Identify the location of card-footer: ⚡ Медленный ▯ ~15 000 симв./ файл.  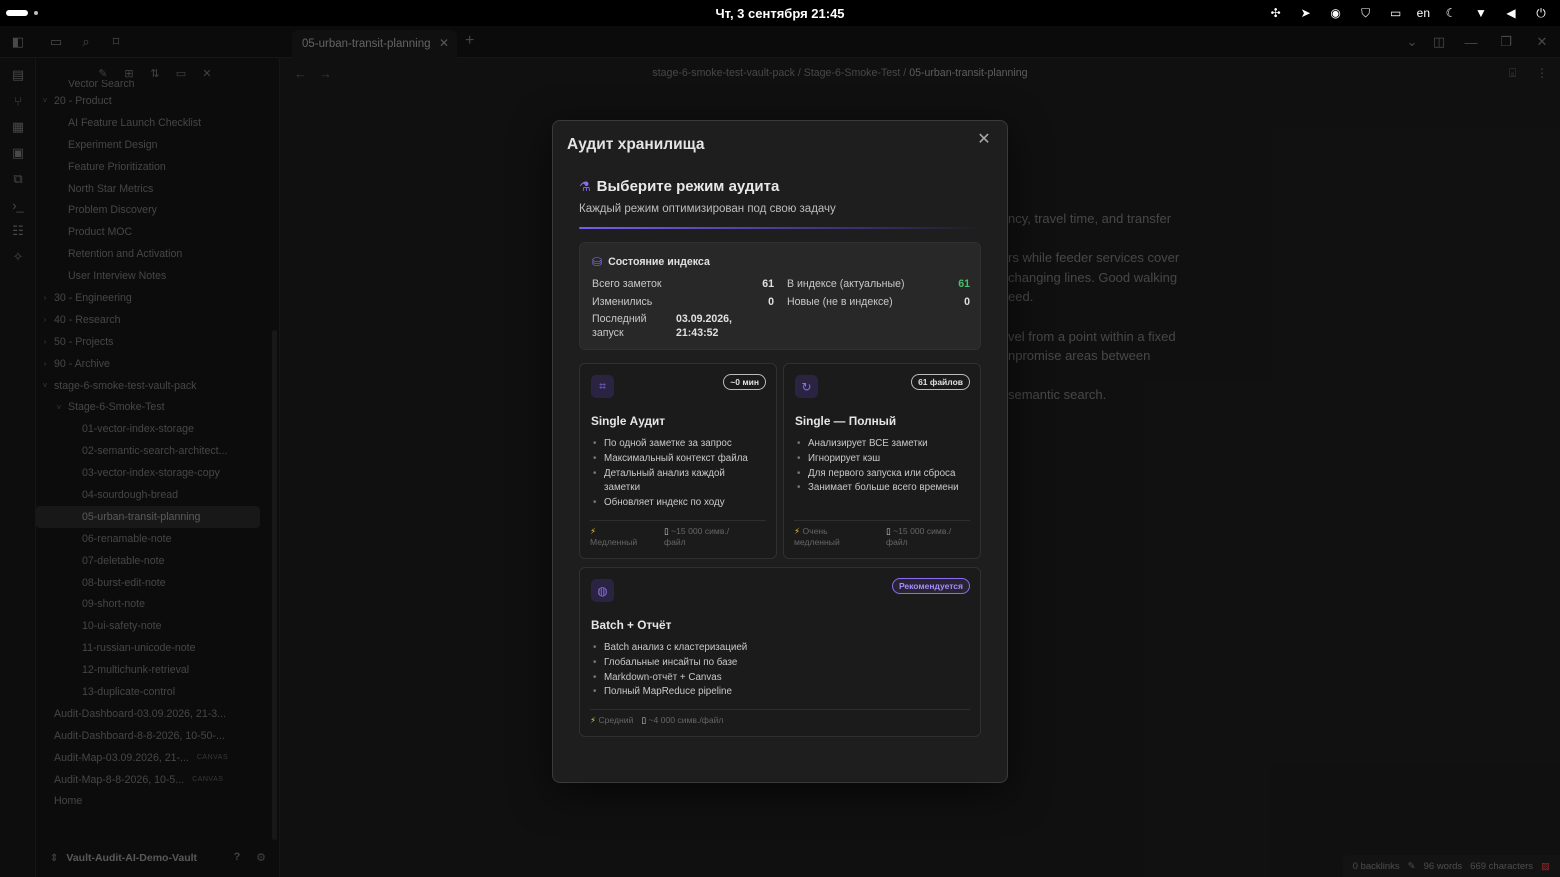
(678, 533).